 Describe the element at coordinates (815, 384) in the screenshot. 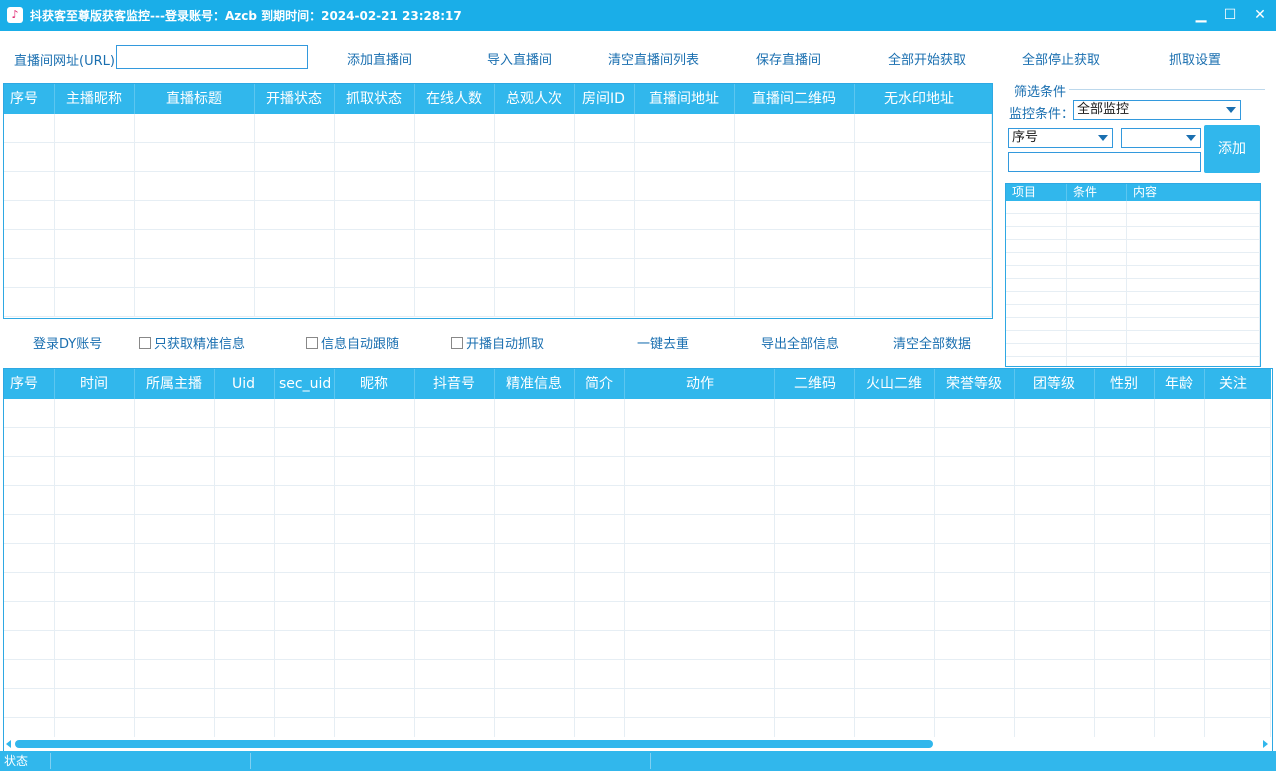

I see `col-header: 二维码` at that location.